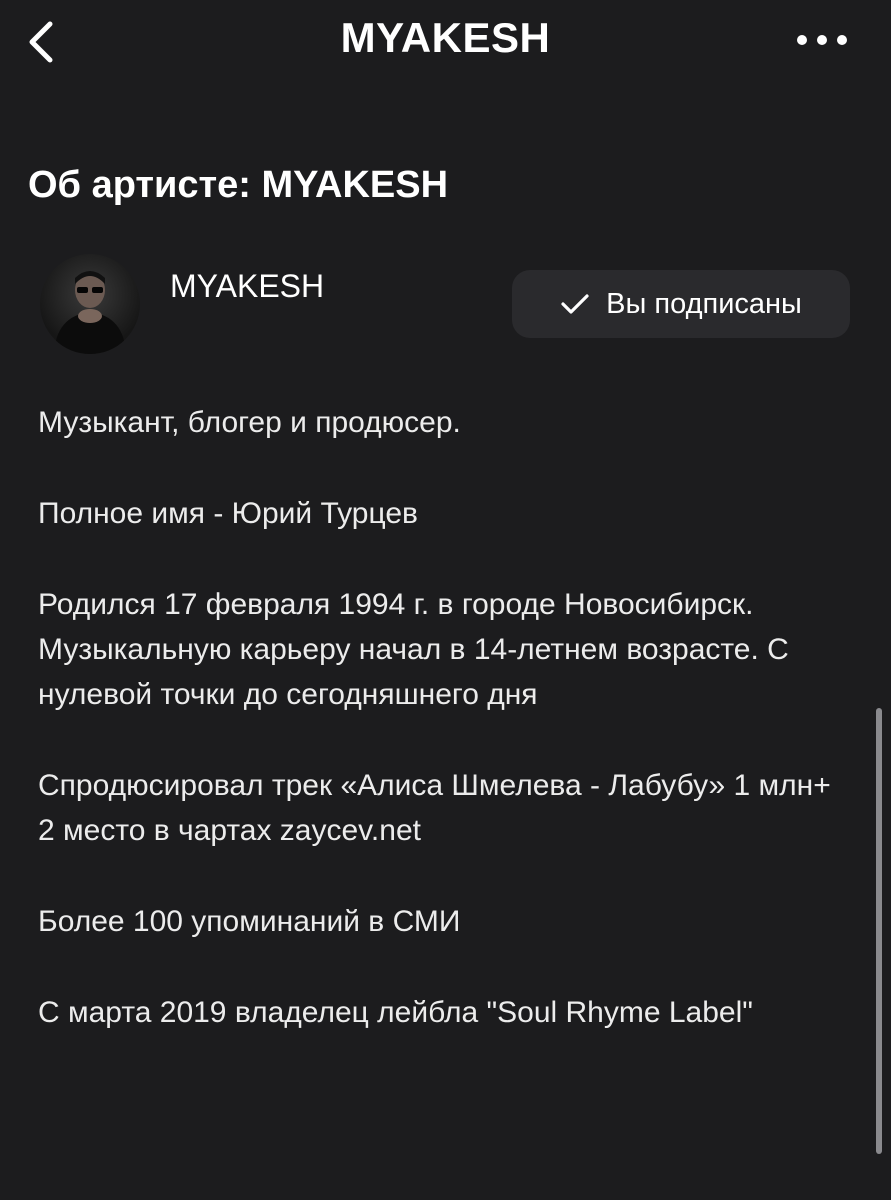 The height and width of the screenshot is (1200, 891). What do you see at coordinates (228, 513) in the screenshot?
I see `bio-paragraph: Полное имя - Юрий Турцев` at bounding box center [228, 513].